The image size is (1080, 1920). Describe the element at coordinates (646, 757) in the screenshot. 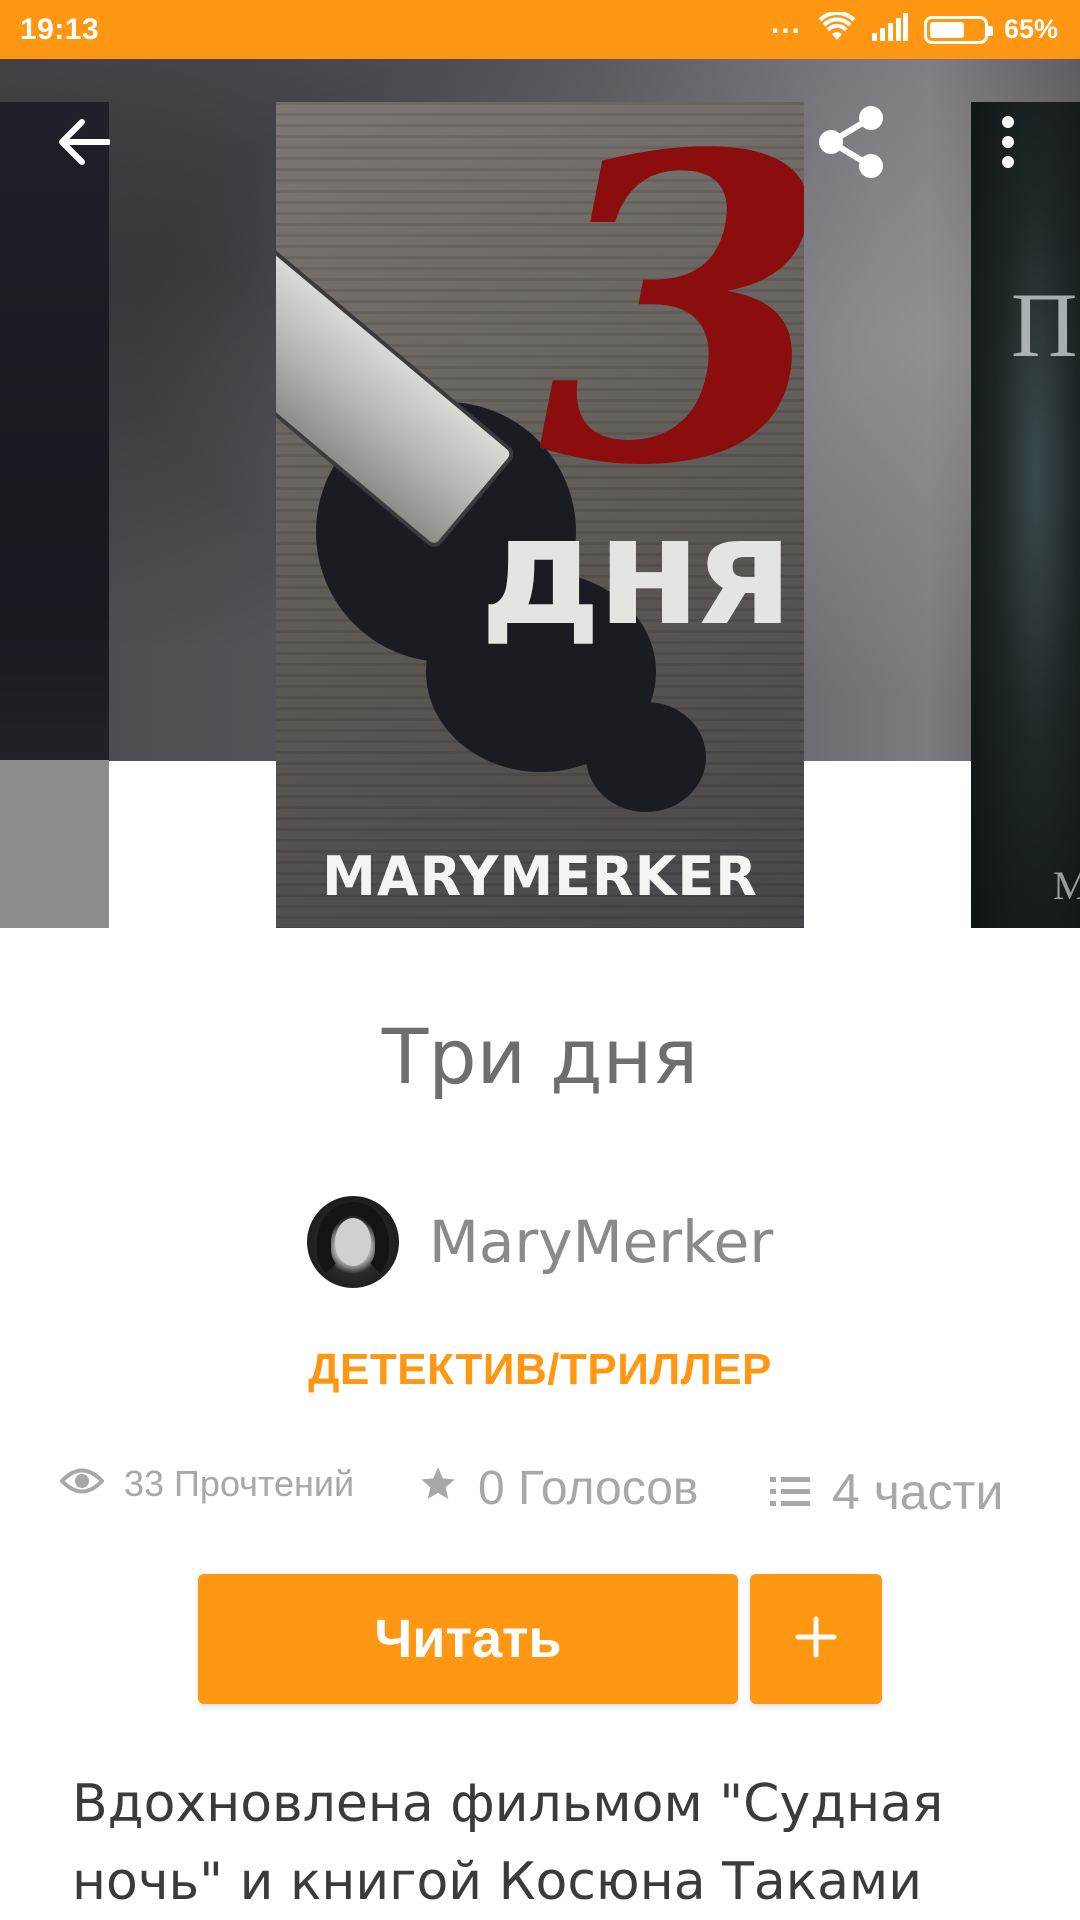

I see `cover-ink-stain` at that location.